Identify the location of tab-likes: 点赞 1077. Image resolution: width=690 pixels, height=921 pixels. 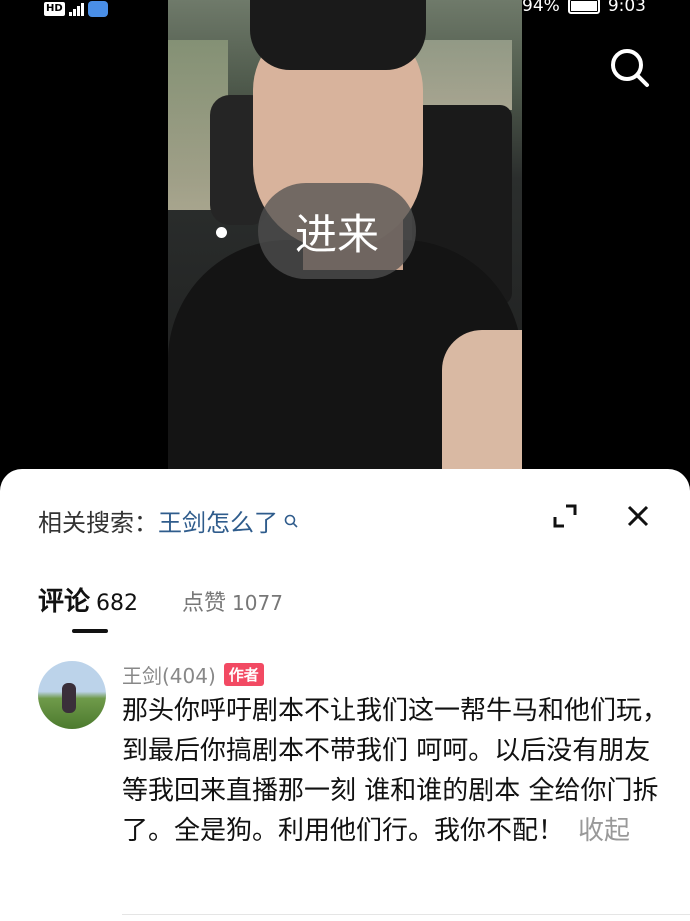
(232, 601).